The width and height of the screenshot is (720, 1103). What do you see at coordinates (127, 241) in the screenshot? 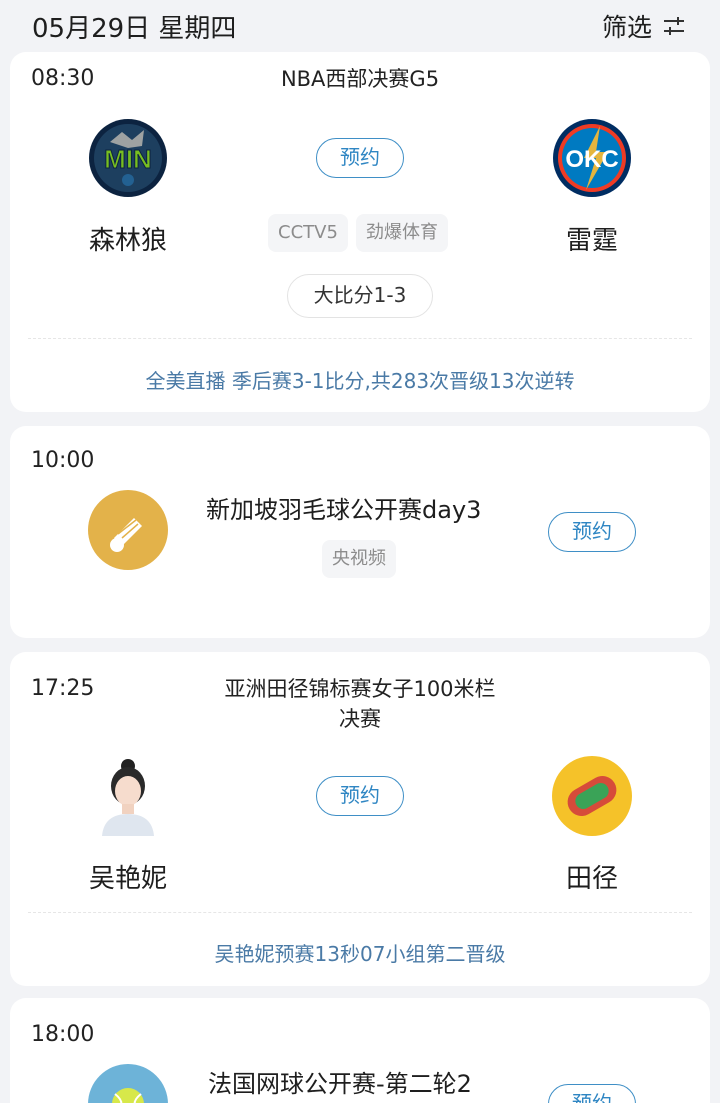
I see `home-team-name: 森林狼` at bounding box center [127, 241].